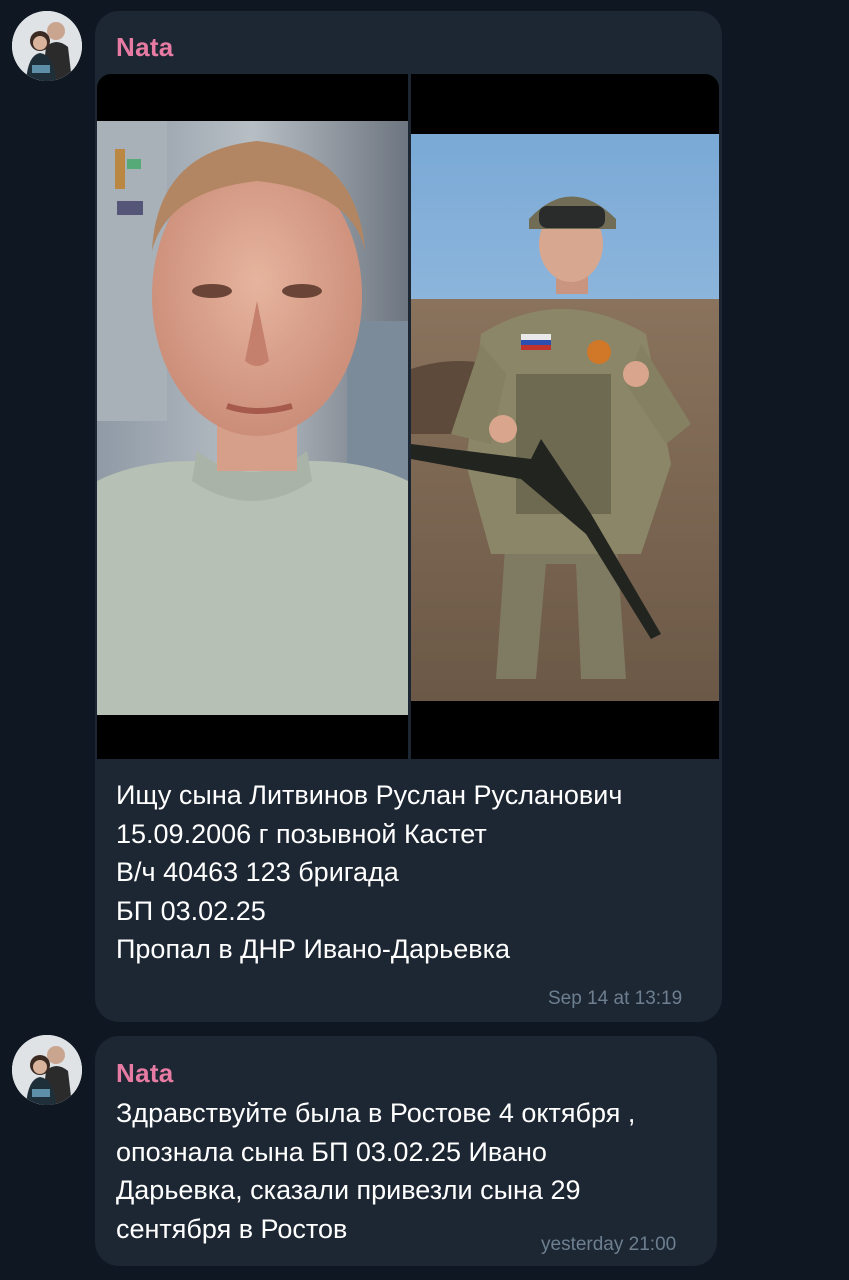 Image resolution: width=849 pixels, height=1280 pixels. I want to click on message-timestamp: yesterday 21:00, so click(609, 1244).